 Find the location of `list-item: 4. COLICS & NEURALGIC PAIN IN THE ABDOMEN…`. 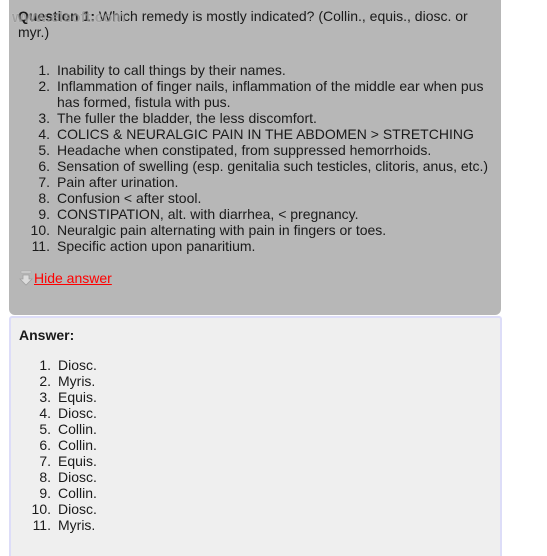

list-item: 4. COLICS & NEURALGIC PAIN IN THE ABDOMEN… is located at coordinates (255, 134).